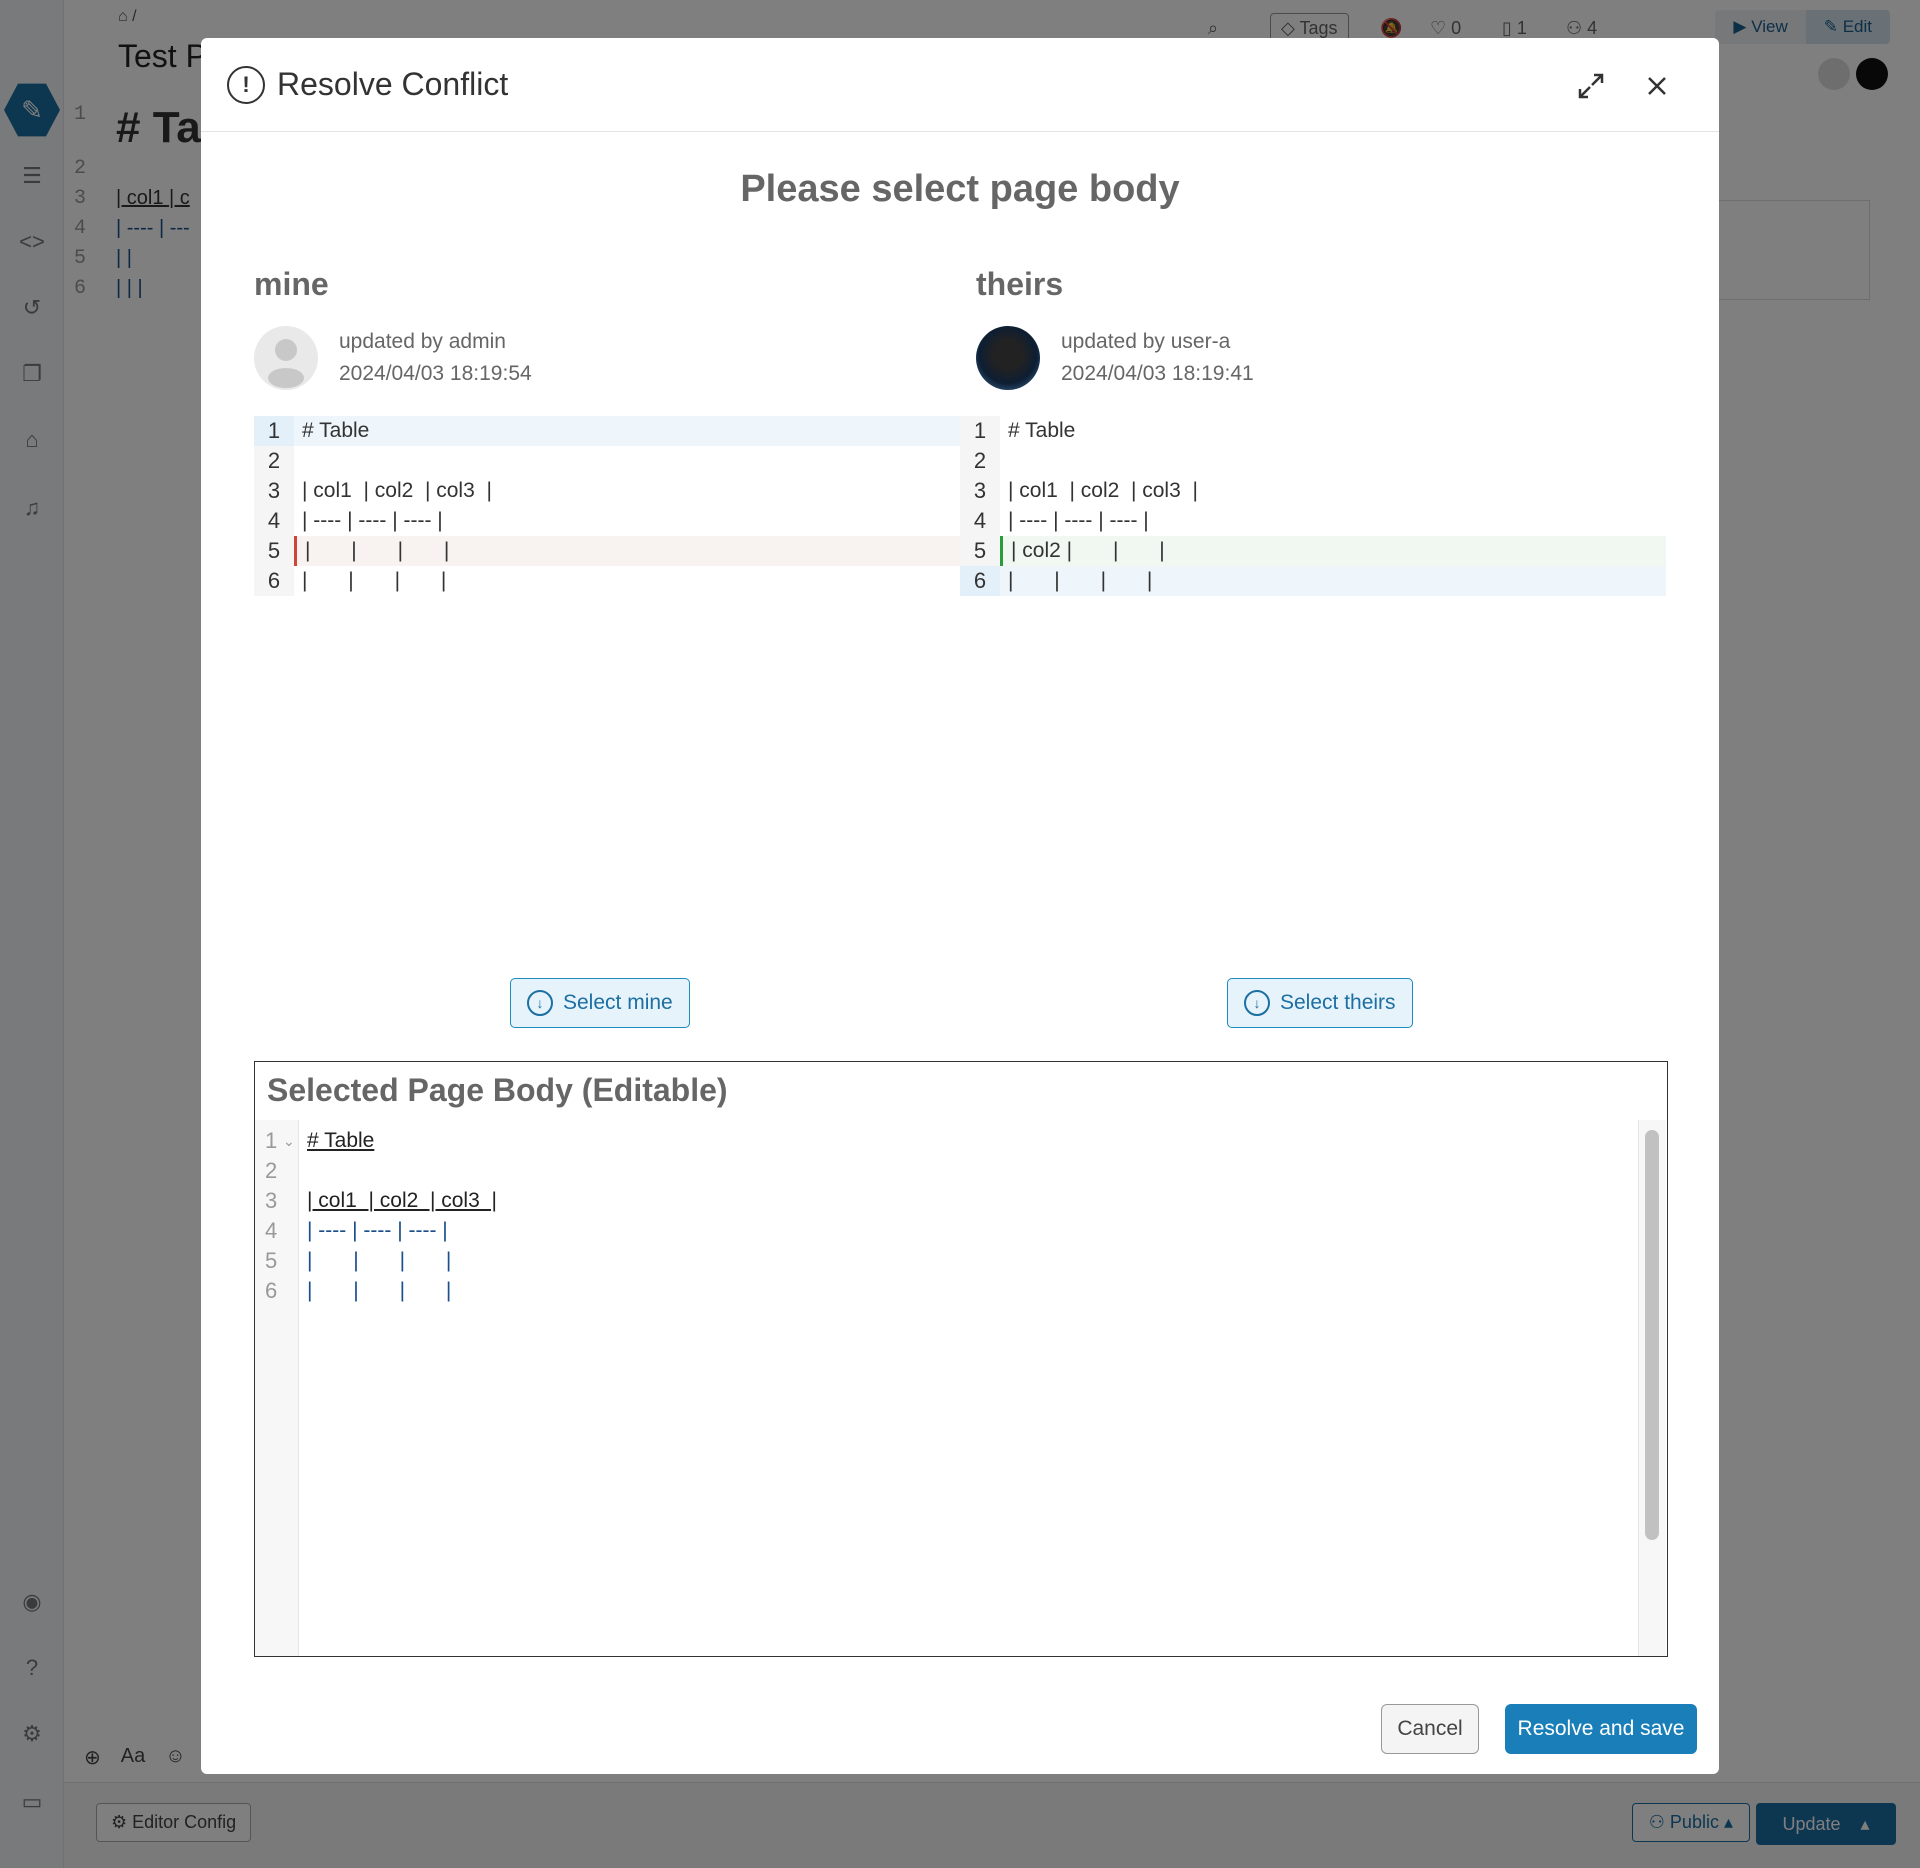  I want to click on modal-title: Resolve Conflict, so click(393, 84).